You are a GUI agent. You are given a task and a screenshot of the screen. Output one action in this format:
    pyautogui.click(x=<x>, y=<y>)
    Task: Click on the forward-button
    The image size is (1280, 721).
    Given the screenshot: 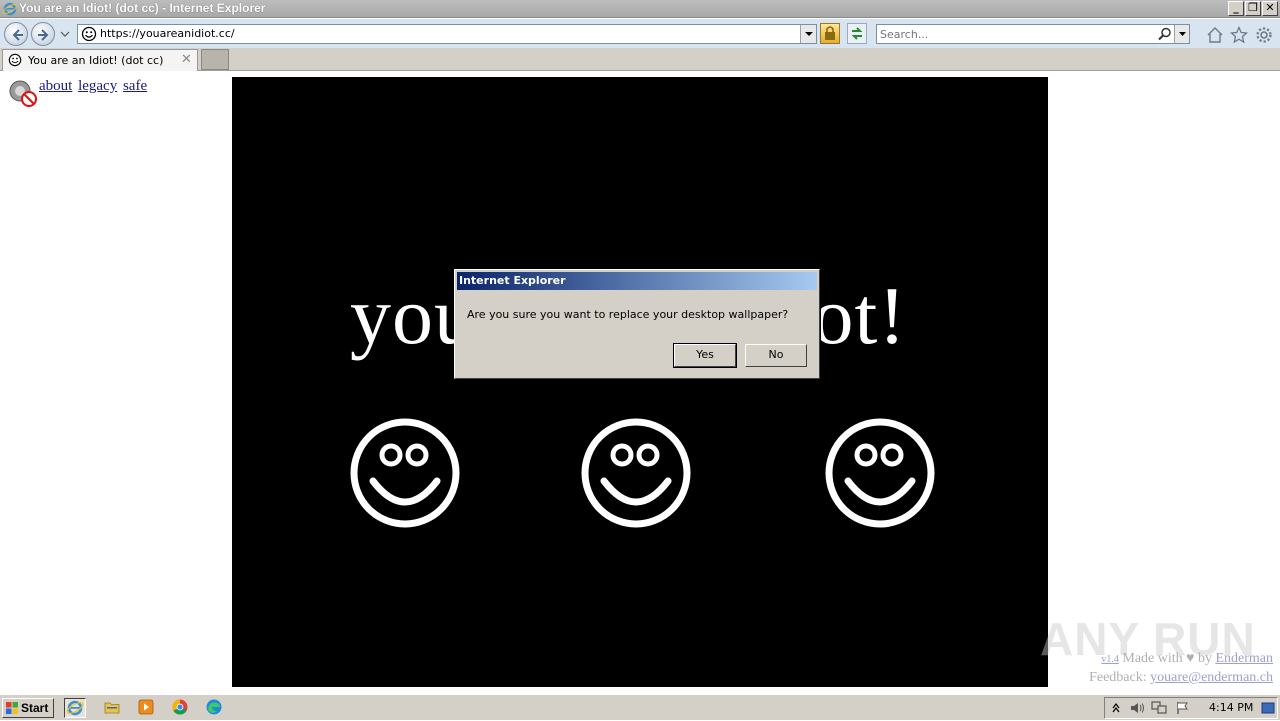 What is the action you would take?
    pyautogui.click(x=43, y=34)
    